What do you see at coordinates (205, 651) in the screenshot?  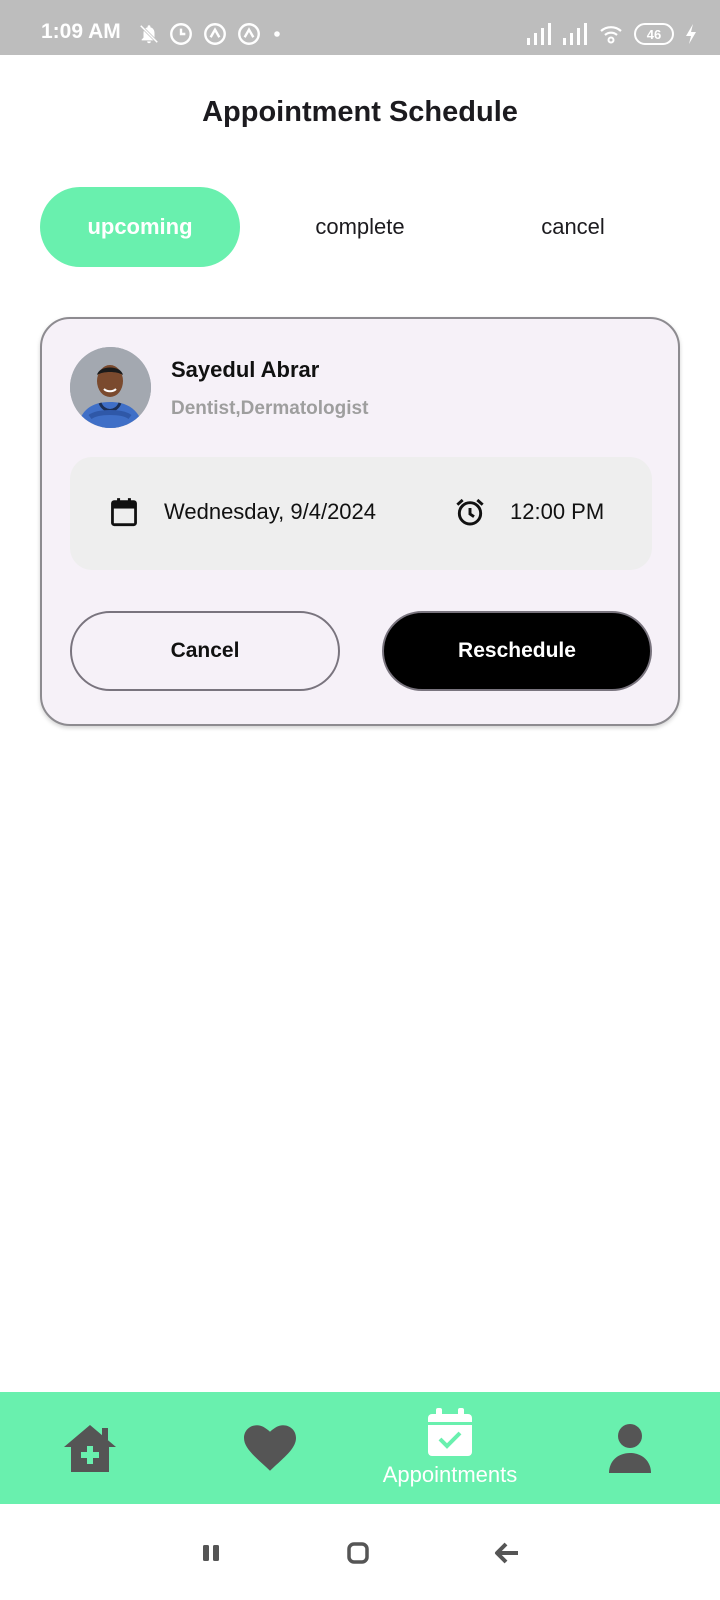 I see `cancel-button: Cancel` at bounding box center [205, 651].